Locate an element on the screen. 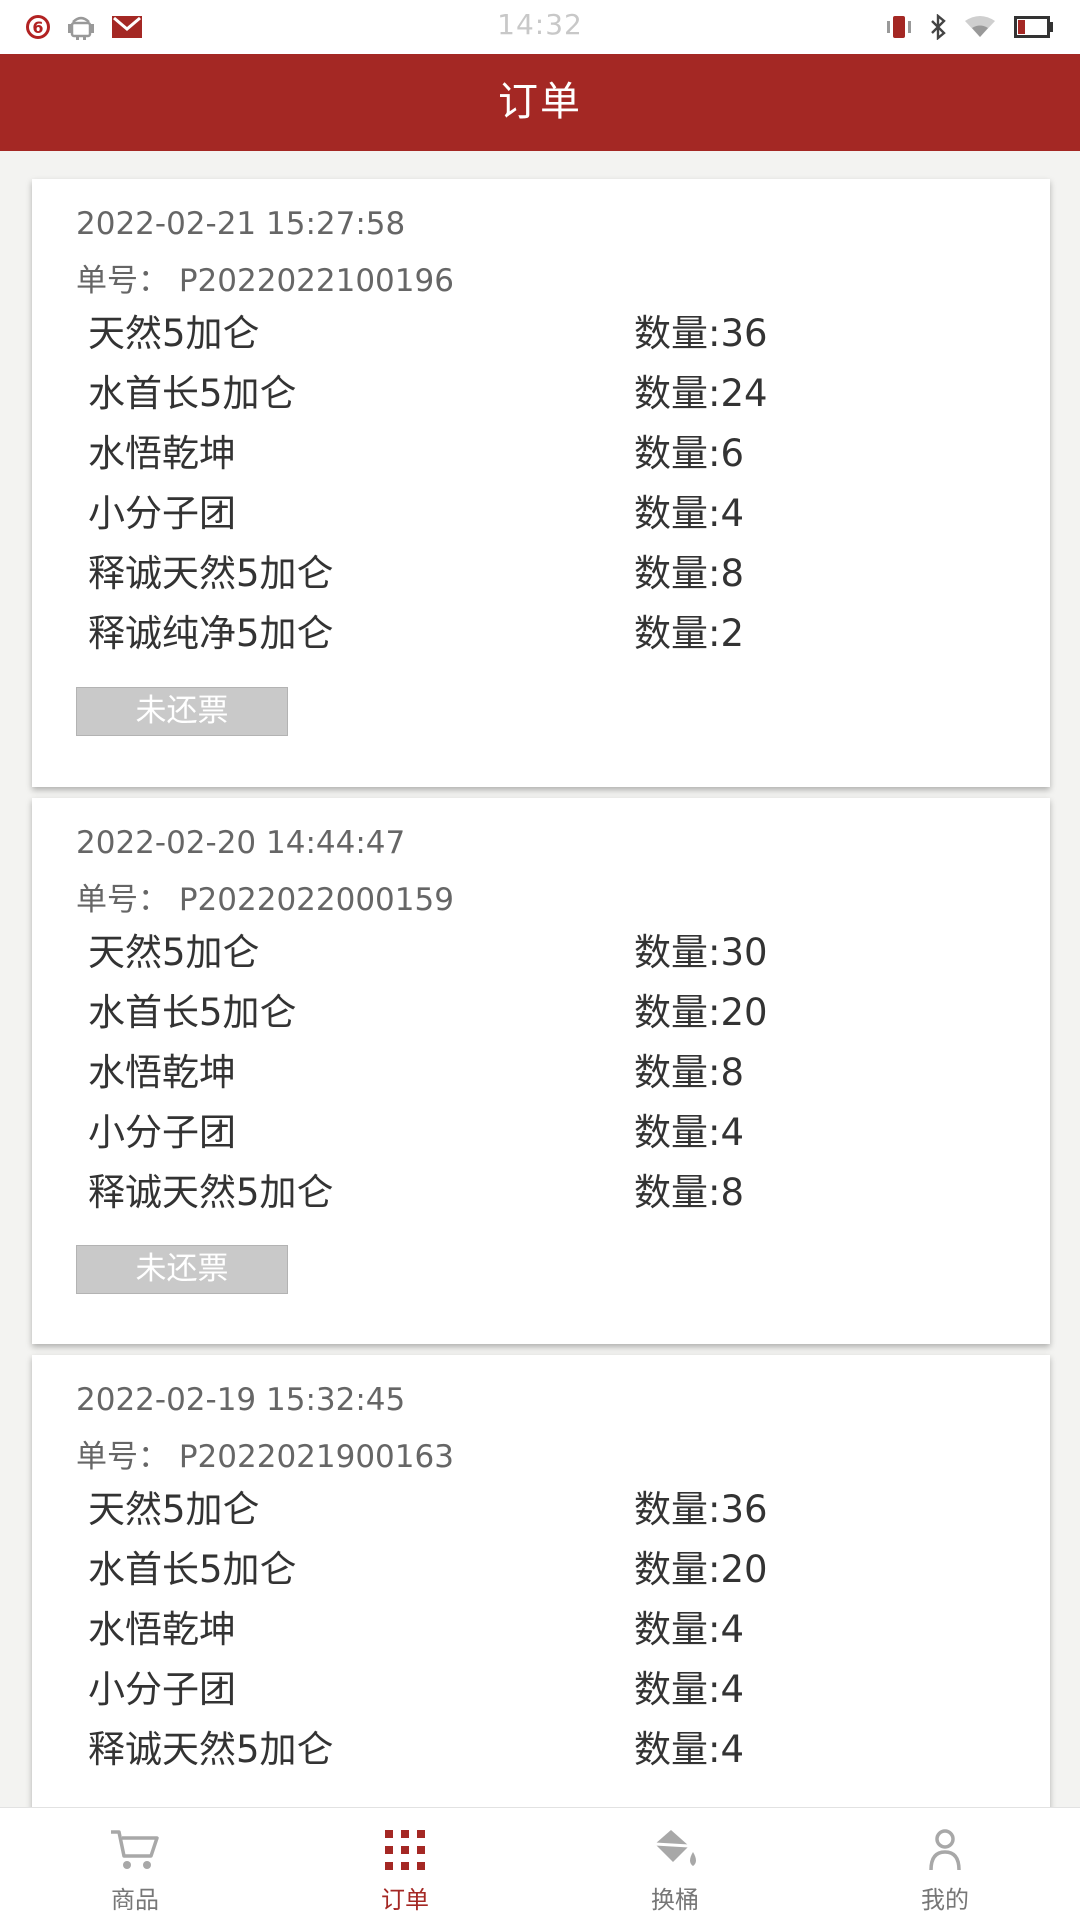  item-quantity: 数量:6 is located at coordinates (689, 453).